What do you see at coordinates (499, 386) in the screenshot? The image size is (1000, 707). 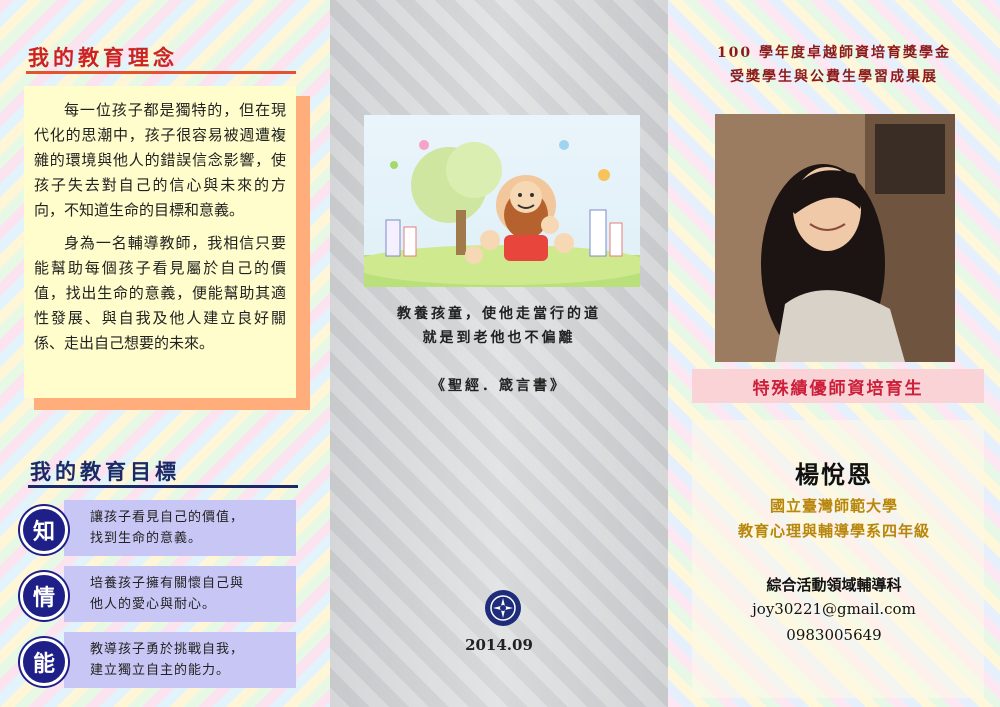 I see `verse-source: 《聖經．箴言書》` at bounding box center [499, 386].